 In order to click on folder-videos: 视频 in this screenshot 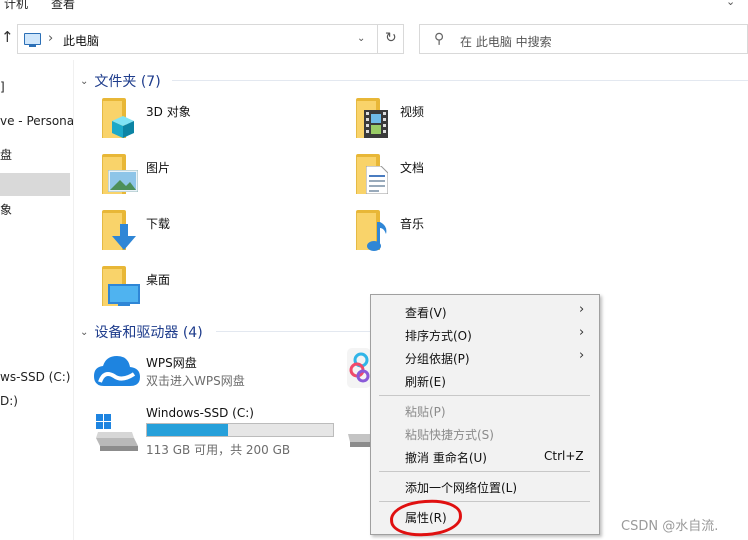, I will do `click(467, 123)`.